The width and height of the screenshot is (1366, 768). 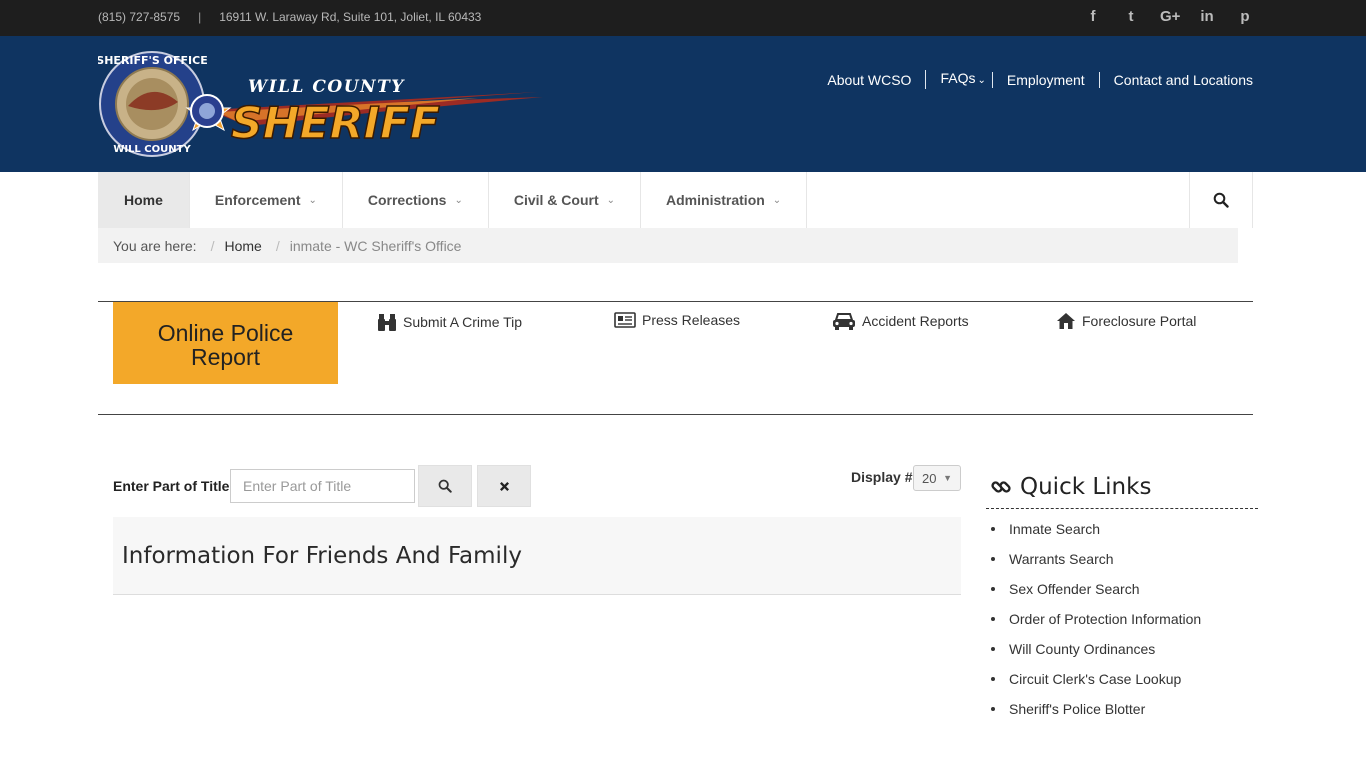 I want to click on nav-employment: Employment, so click(x=1045, y=79).